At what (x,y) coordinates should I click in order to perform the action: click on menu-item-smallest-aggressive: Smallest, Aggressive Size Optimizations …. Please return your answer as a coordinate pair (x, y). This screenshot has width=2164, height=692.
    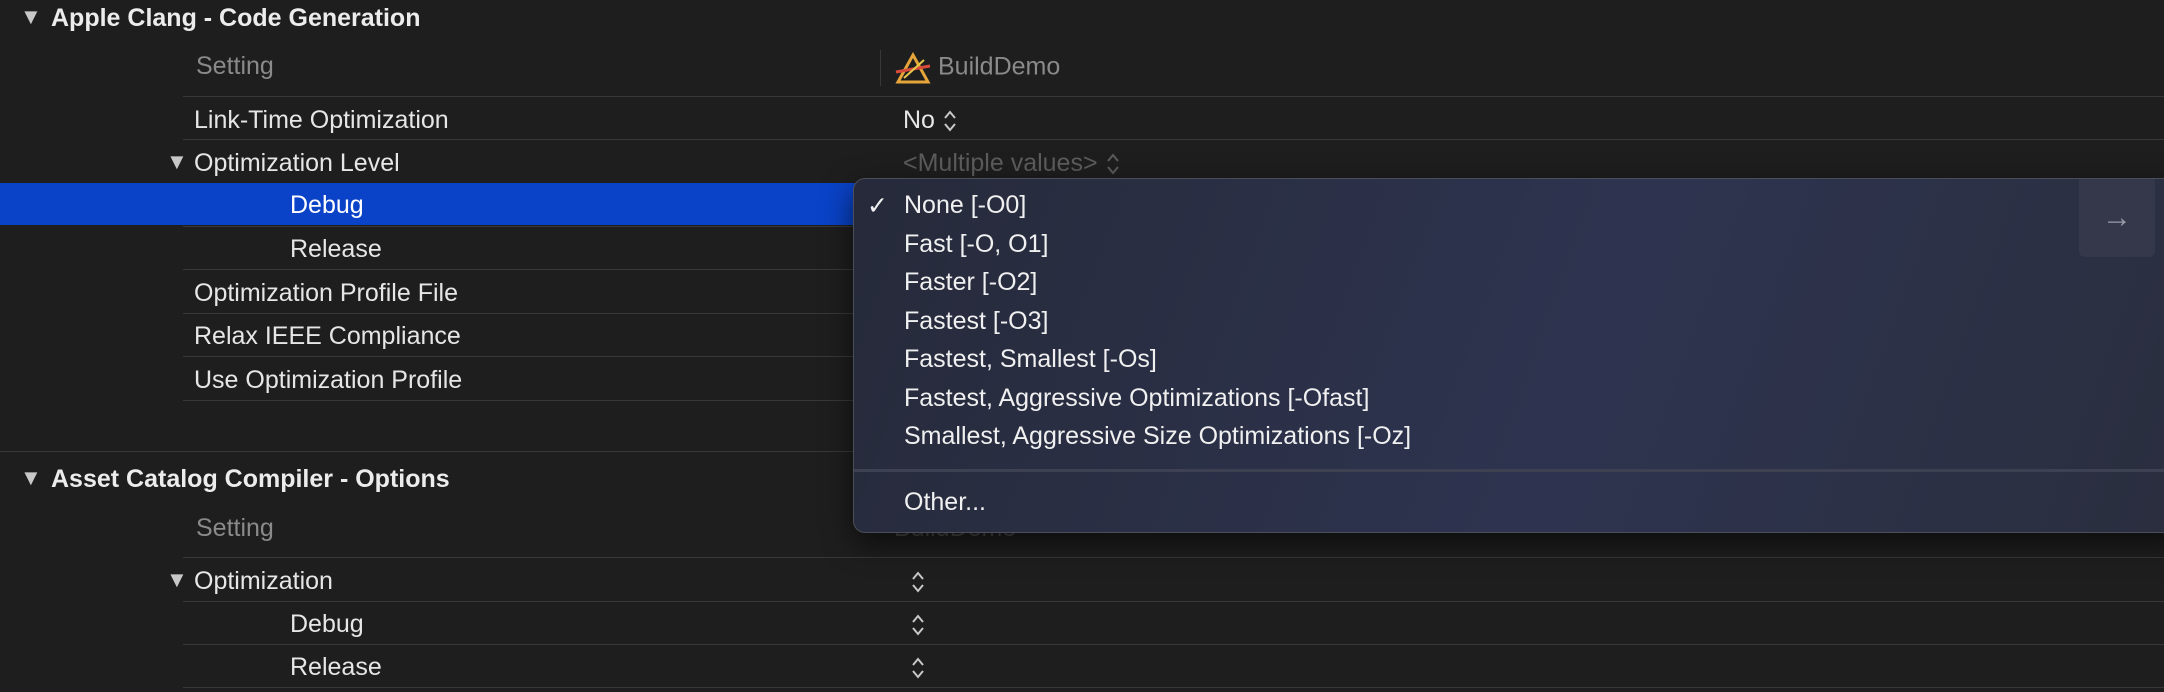
    Looking at the image, I should click on (1157, 436).